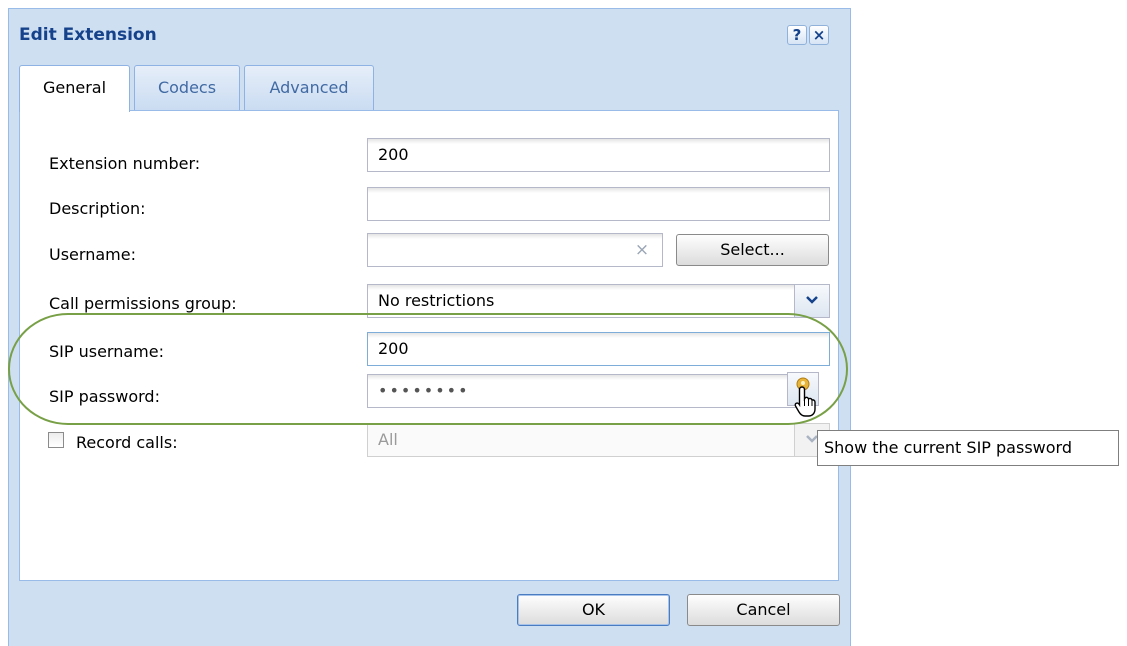  I want to click on clear-username-icon: ×, so click(642, 250).